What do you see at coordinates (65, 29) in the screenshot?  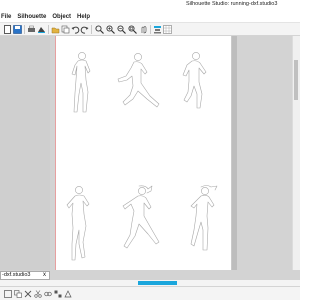 I see `copy-icon` at bounding box center [65, 29].